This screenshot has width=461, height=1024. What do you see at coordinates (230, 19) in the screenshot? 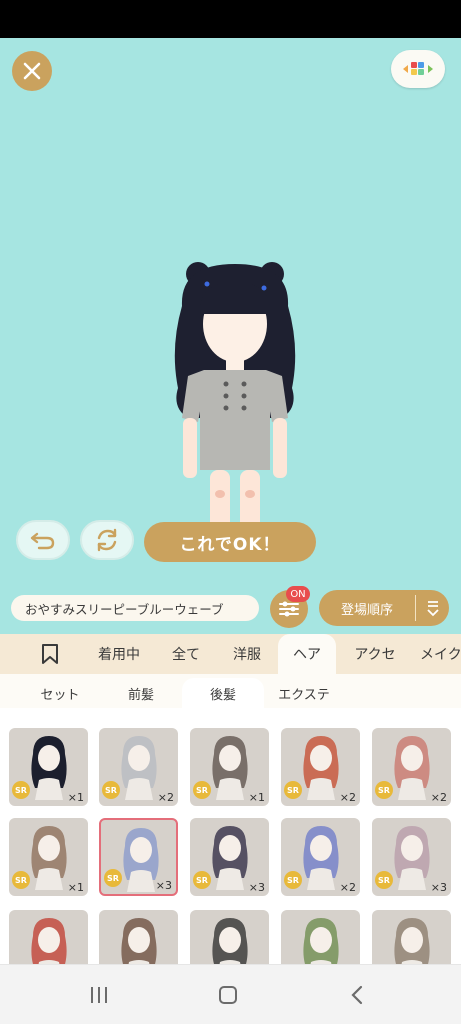
I see `status-bar` at bounding box center [230, 19].